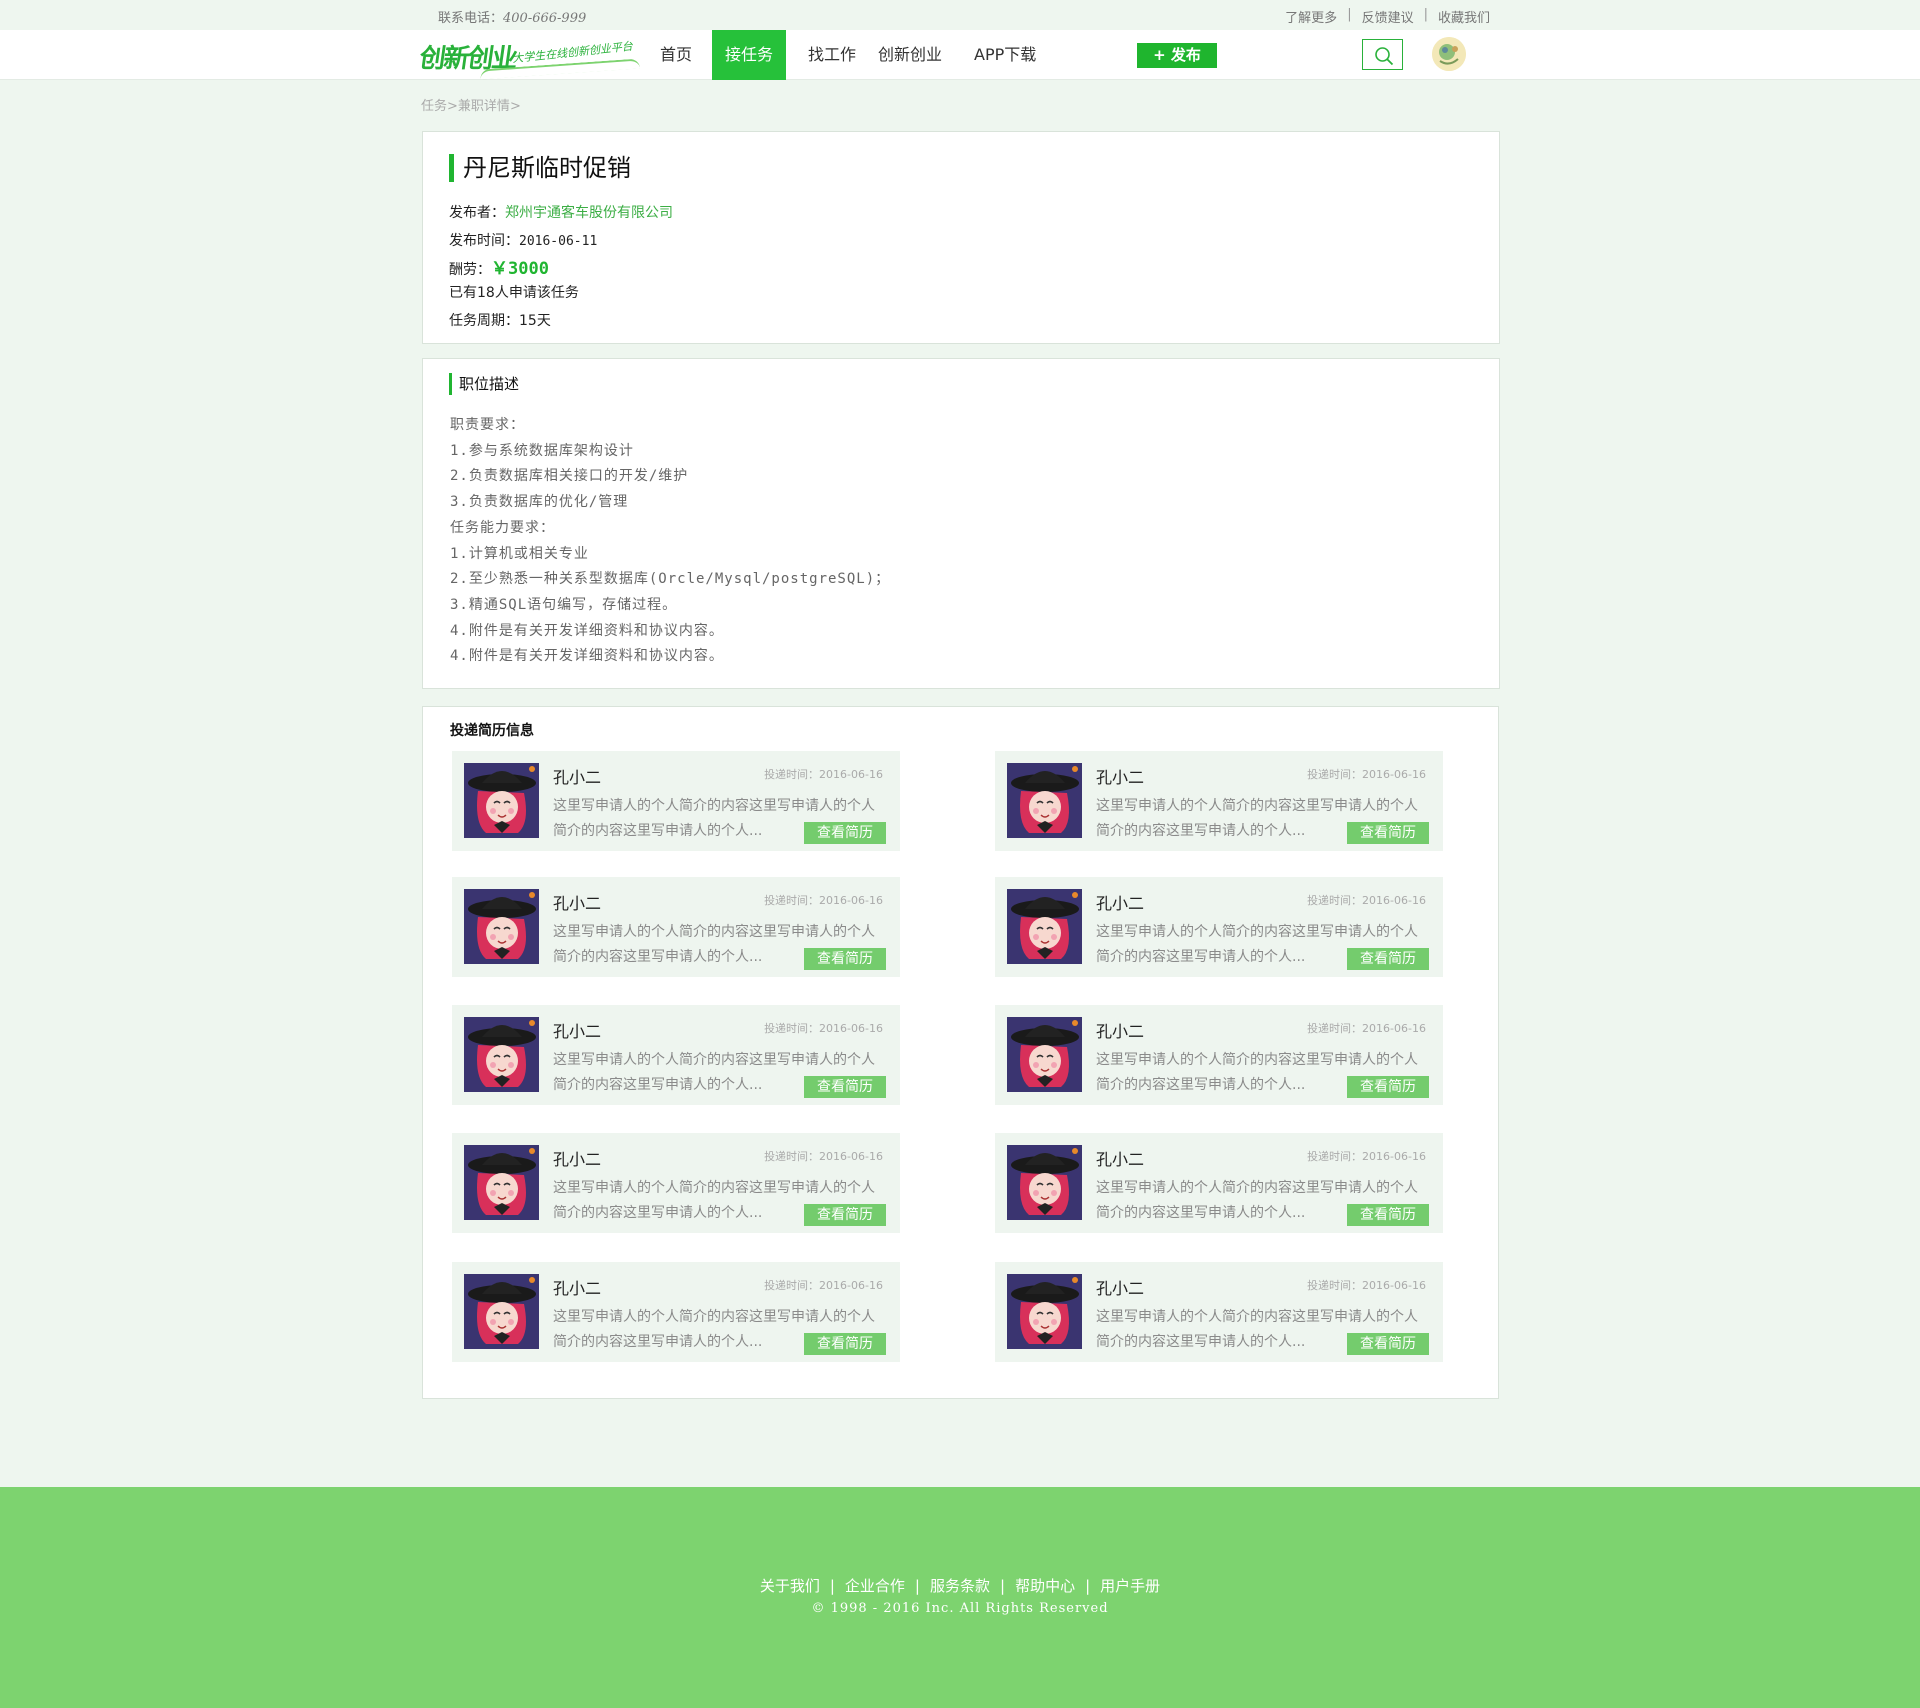 The image size is (1920, 1708). Describe the element at coordinates (670, 579) in the screenshot. I see `description-line: 2.至少熟悉一种关系型数据库(Orcle/Mysql/postgreSQL)；` at that location.